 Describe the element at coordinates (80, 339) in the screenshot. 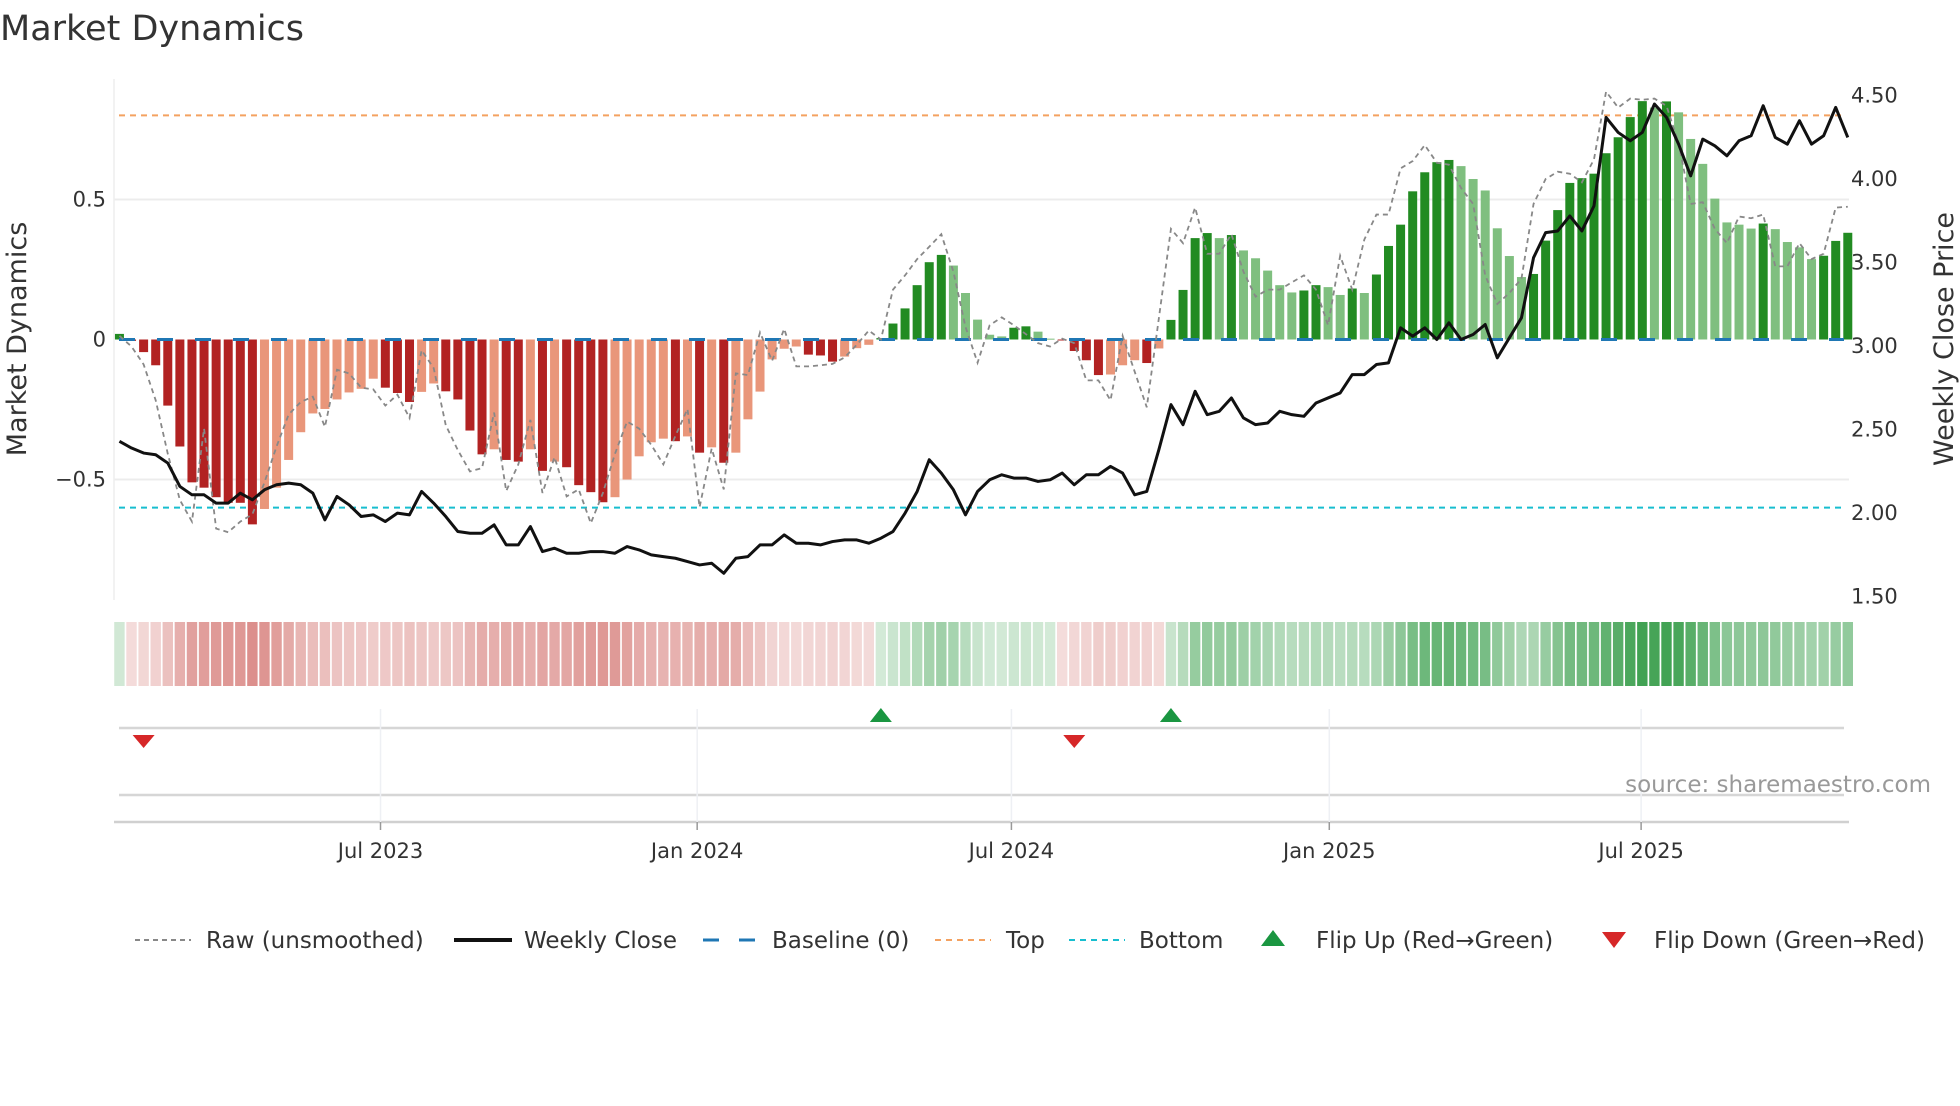

I see `left-y-axis-ticks: 0.5 0 −0.5` at that location.